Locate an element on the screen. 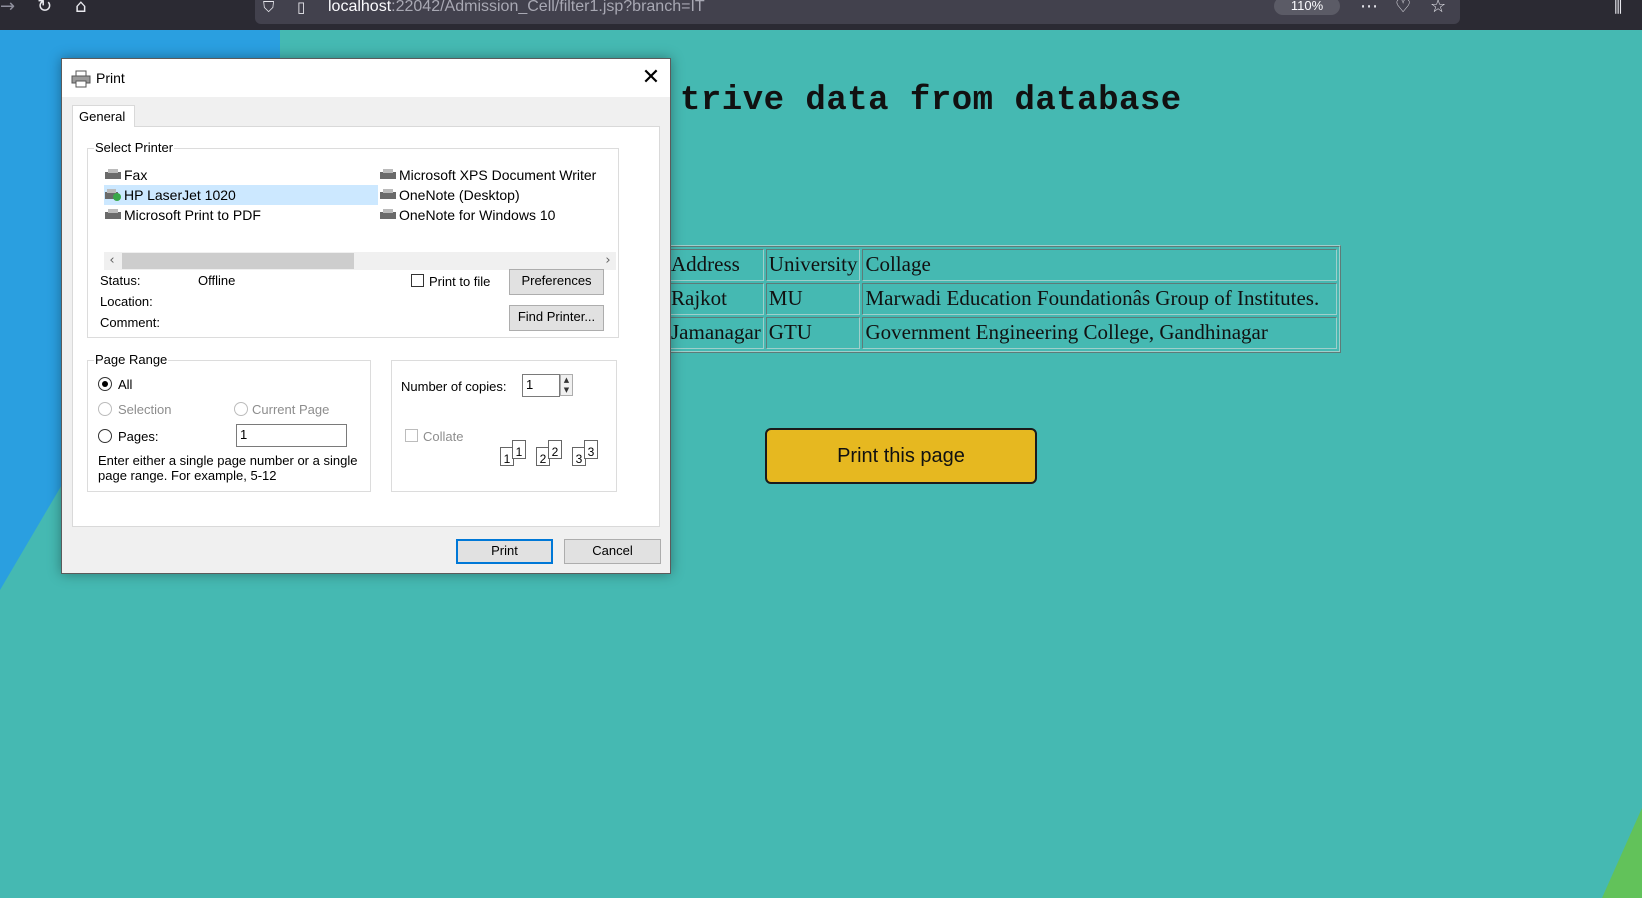 Image resolution: width=1642 pixels, height=898 pixels. printer-item-print-to-pdf: Microsoft Print to PDF is located at coordinates (182, 215).